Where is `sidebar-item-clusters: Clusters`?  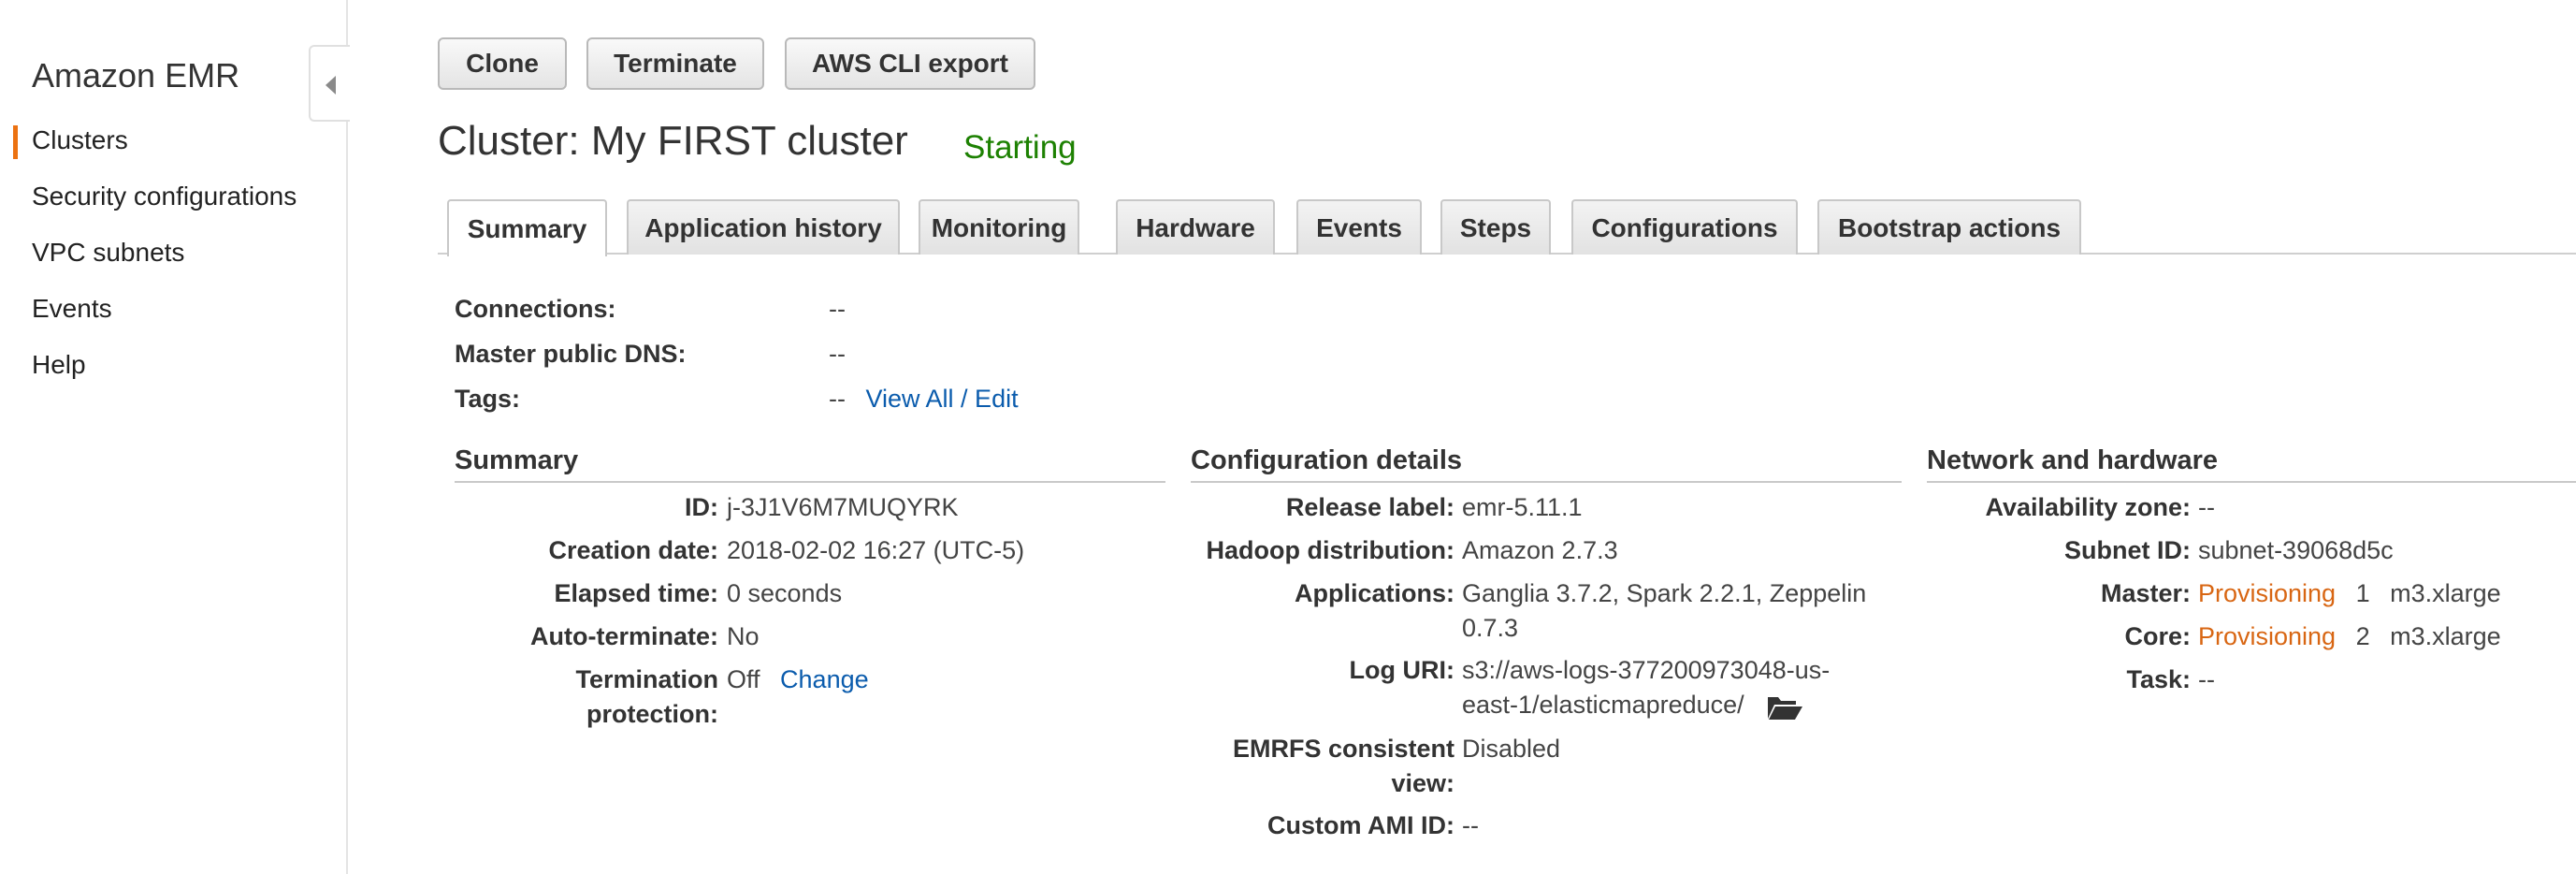 sidebar-item-clusters: Clusters is located at coordinates (80, 140).